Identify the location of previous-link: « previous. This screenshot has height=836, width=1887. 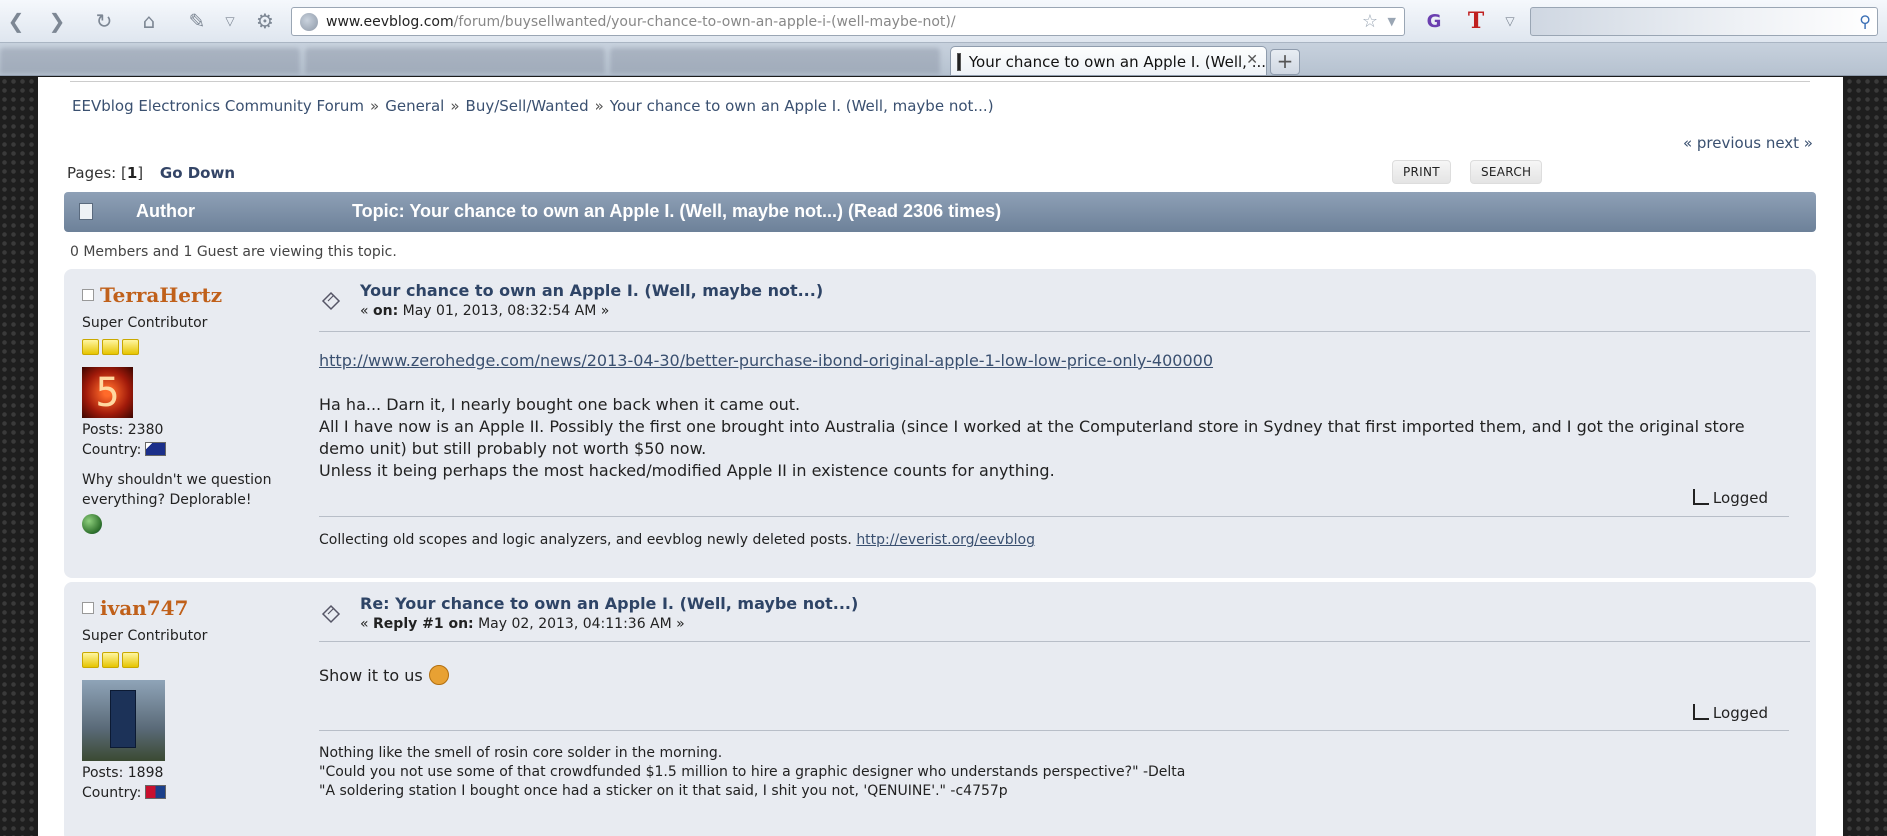
(1722, 143).